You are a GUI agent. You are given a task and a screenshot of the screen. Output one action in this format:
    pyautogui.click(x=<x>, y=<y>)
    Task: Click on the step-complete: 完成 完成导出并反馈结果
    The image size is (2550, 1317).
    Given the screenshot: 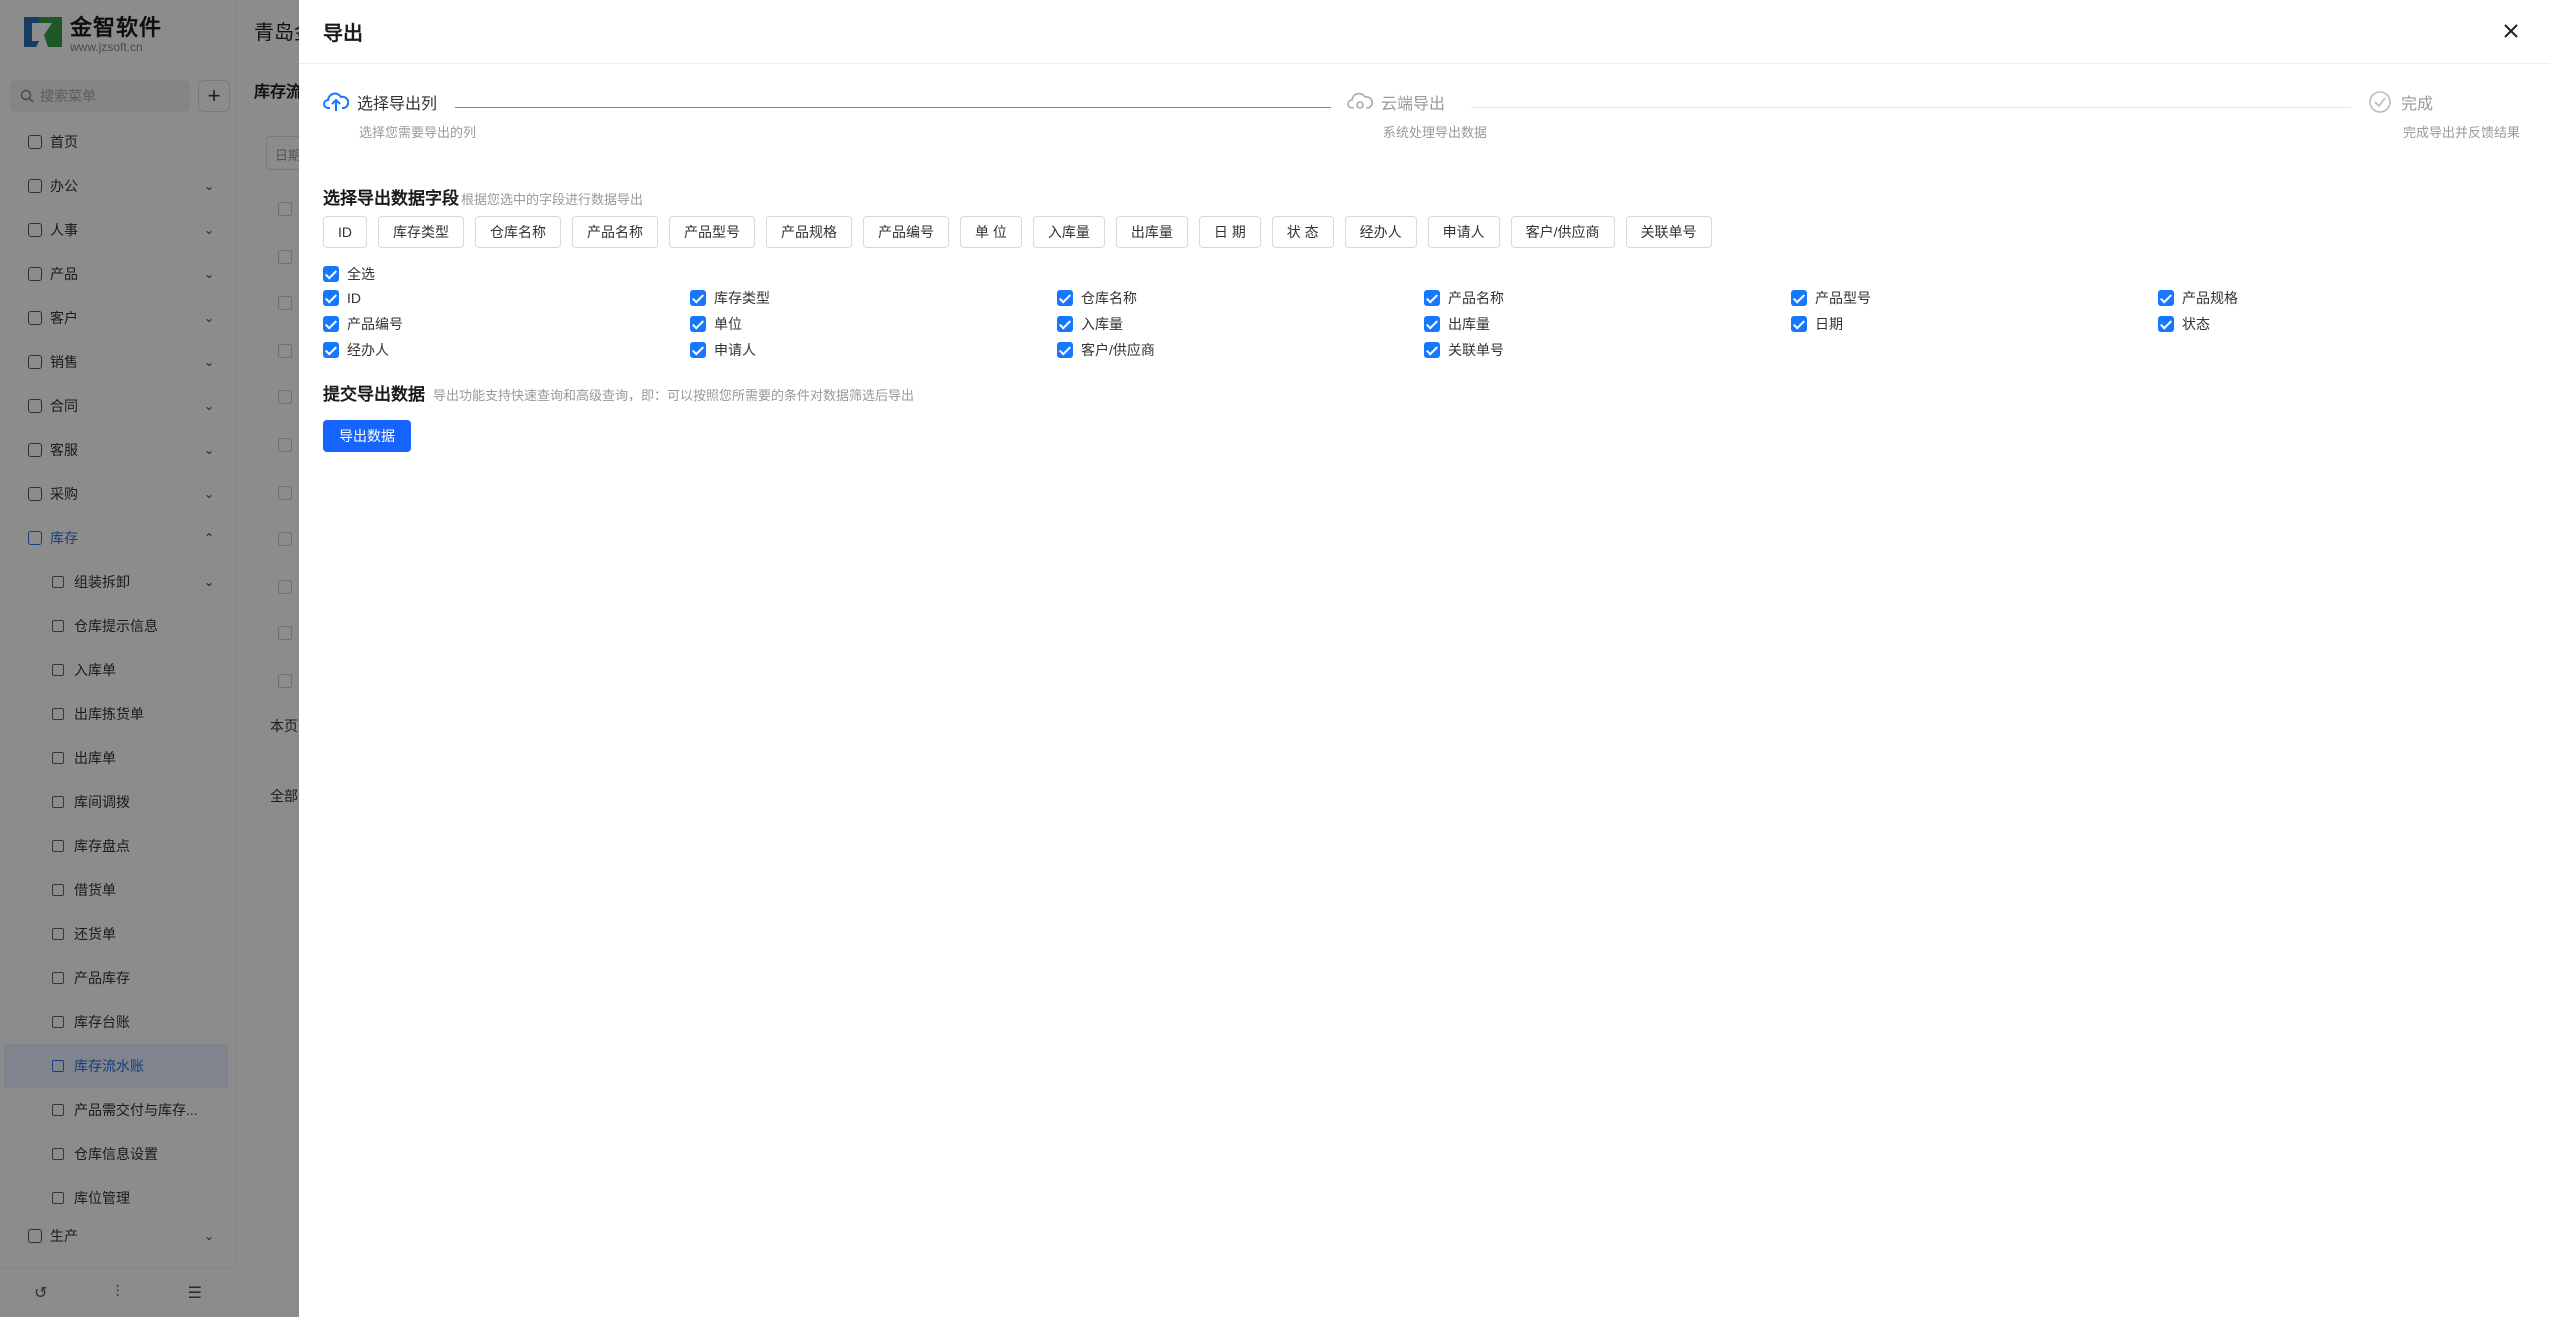 What is the action you would take?
    pyautogui.click(x=2443, y=115)
    